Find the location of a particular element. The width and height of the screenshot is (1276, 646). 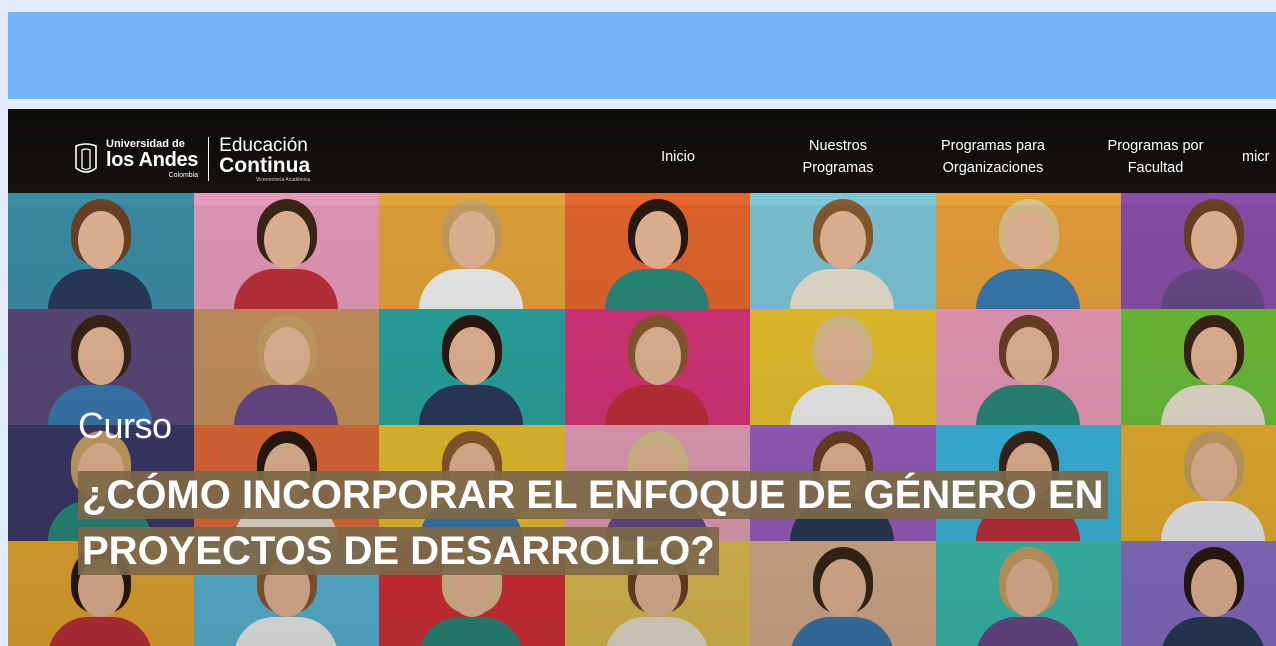

nav-item-programas-organizaciones: Programas para Organizaciones is located at coordinates (993, 157).